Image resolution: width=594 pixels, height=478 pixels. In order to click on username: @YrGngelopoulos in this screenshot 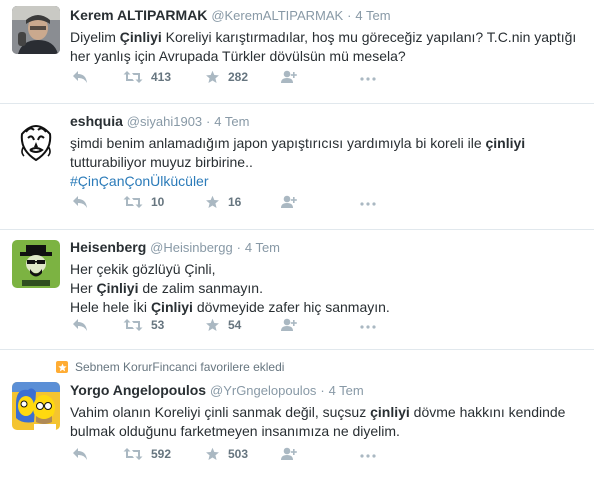, I will do `click(263, 390)`.